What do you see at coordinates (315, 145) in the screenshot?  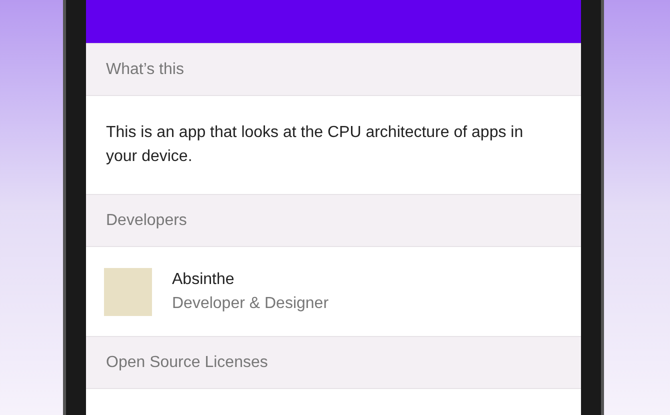 I see `description-text: This is an app that looks at the CPU architecture of apps in your device.` at bounding box center [315, 145].